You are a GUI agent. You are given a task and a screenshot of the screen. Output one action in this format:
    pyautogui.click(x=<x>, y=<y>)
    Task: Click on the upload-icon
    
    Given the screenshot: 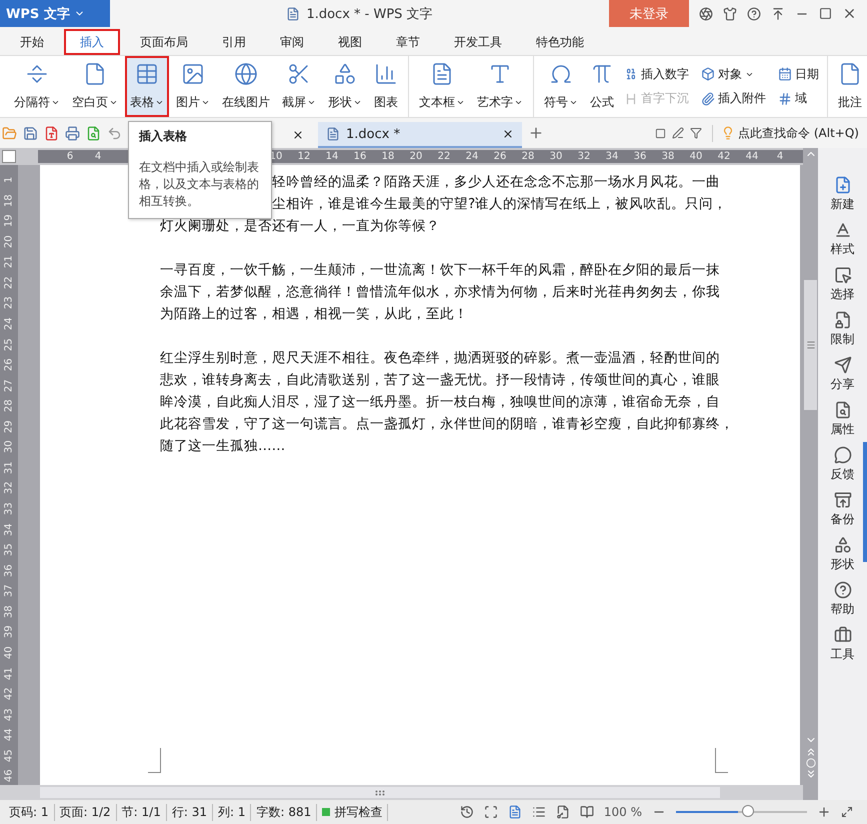 What is the action you would take?
    pyautogui.click(x=778, y=13)
    